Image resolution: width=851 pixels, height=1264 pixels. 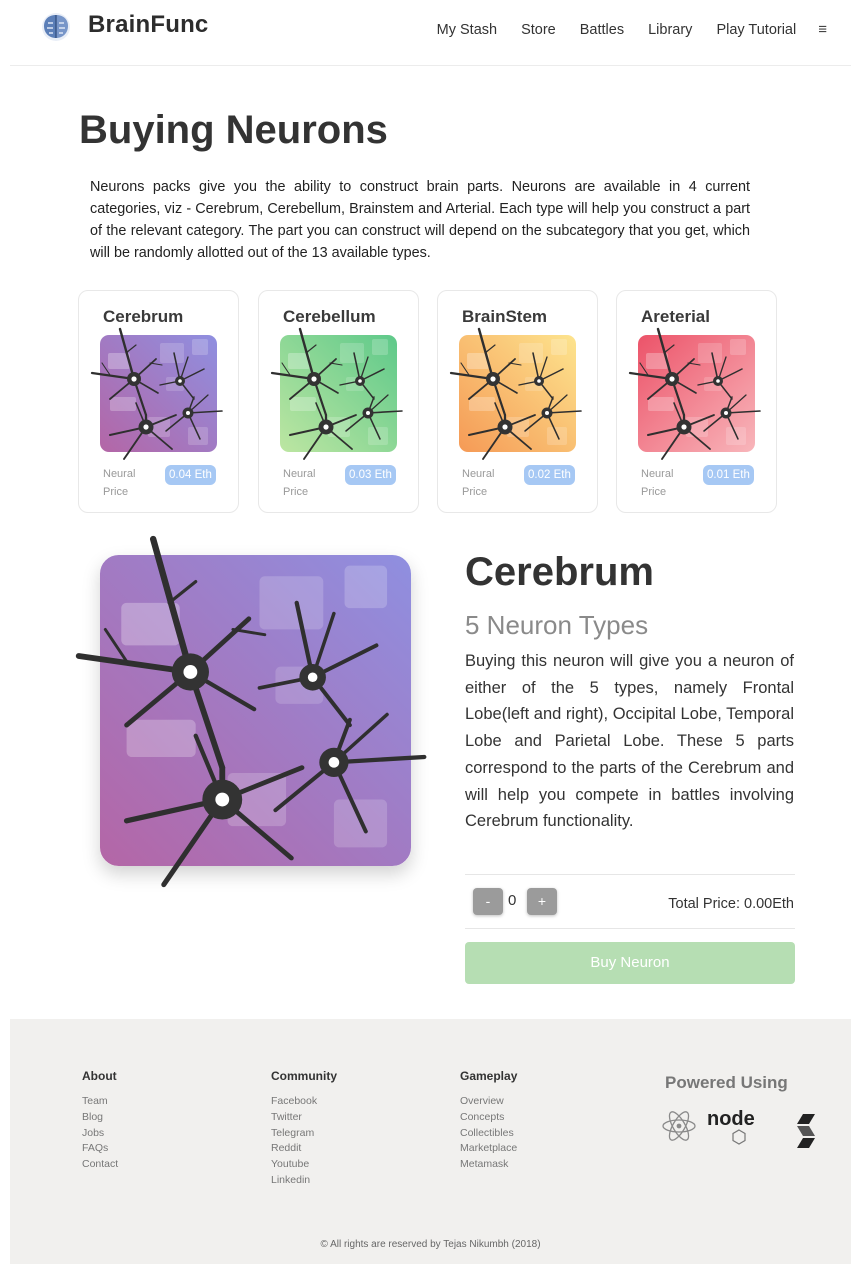 I want to click on footer-link-faqs: FAQs, so click(x=100, y=1149).